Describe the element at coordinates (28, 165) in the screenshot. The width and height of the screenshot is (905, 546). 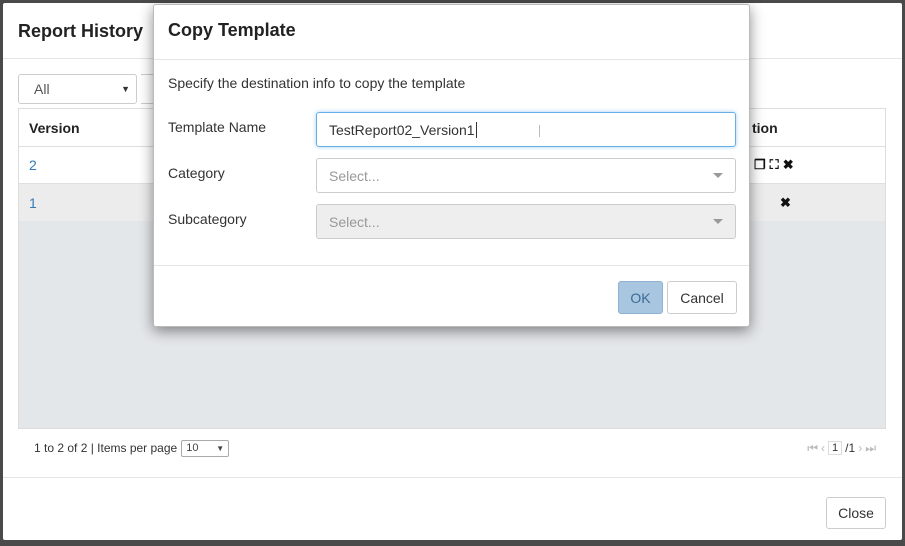
I see `version-link: 2` at that location.